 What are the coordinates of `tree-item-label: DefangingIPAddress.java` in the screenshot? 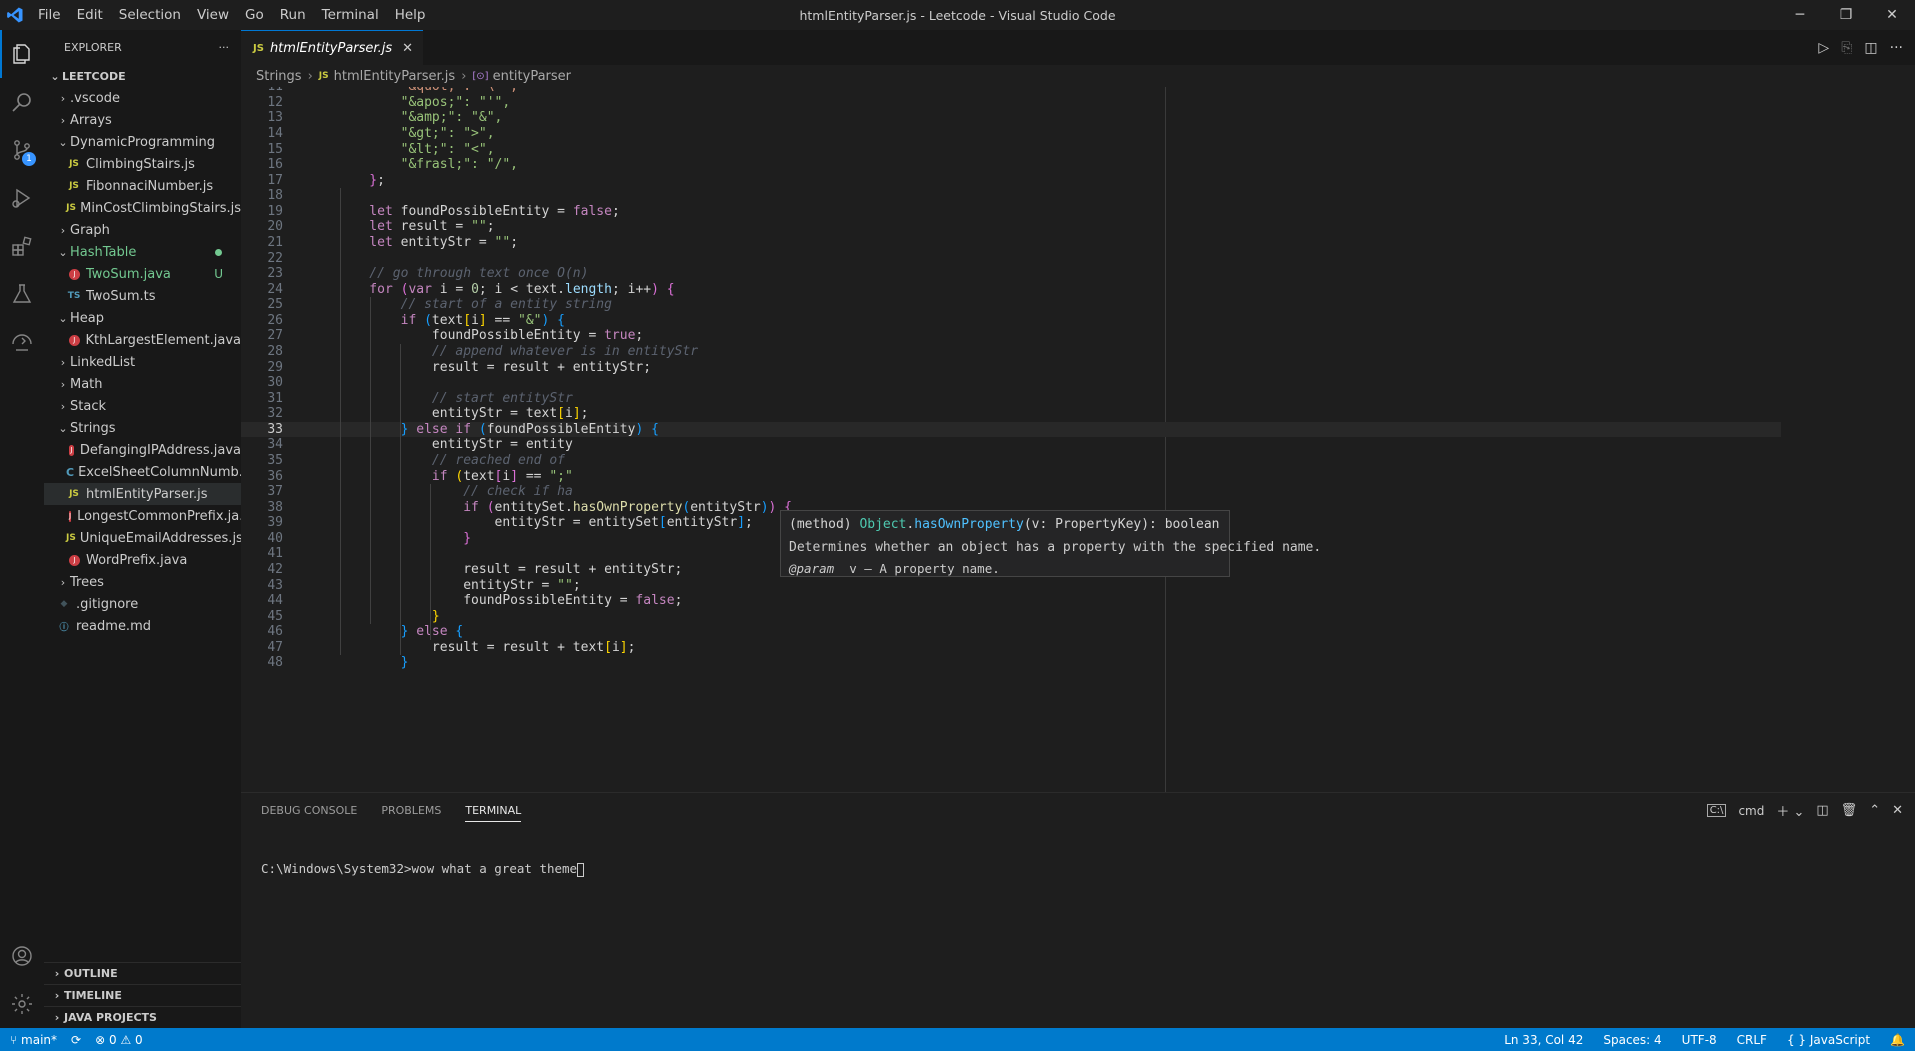 It's located at (160, 450).